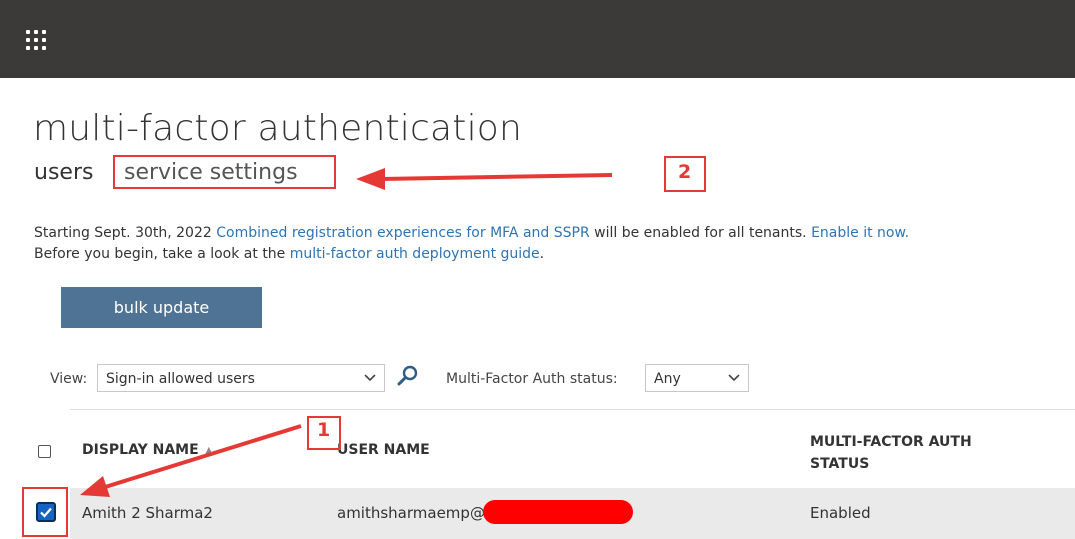 This screenshot has height=539, width=1075. Describe the element at coordinates (572, 409) in the screenshot. I see `divider` at that location.